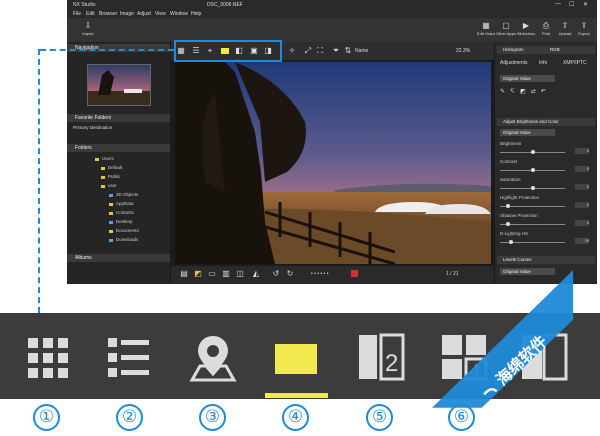  Describe the element at coordinates (124, 221) in the screenshot. I see `tree-item: Desktop` at that location.